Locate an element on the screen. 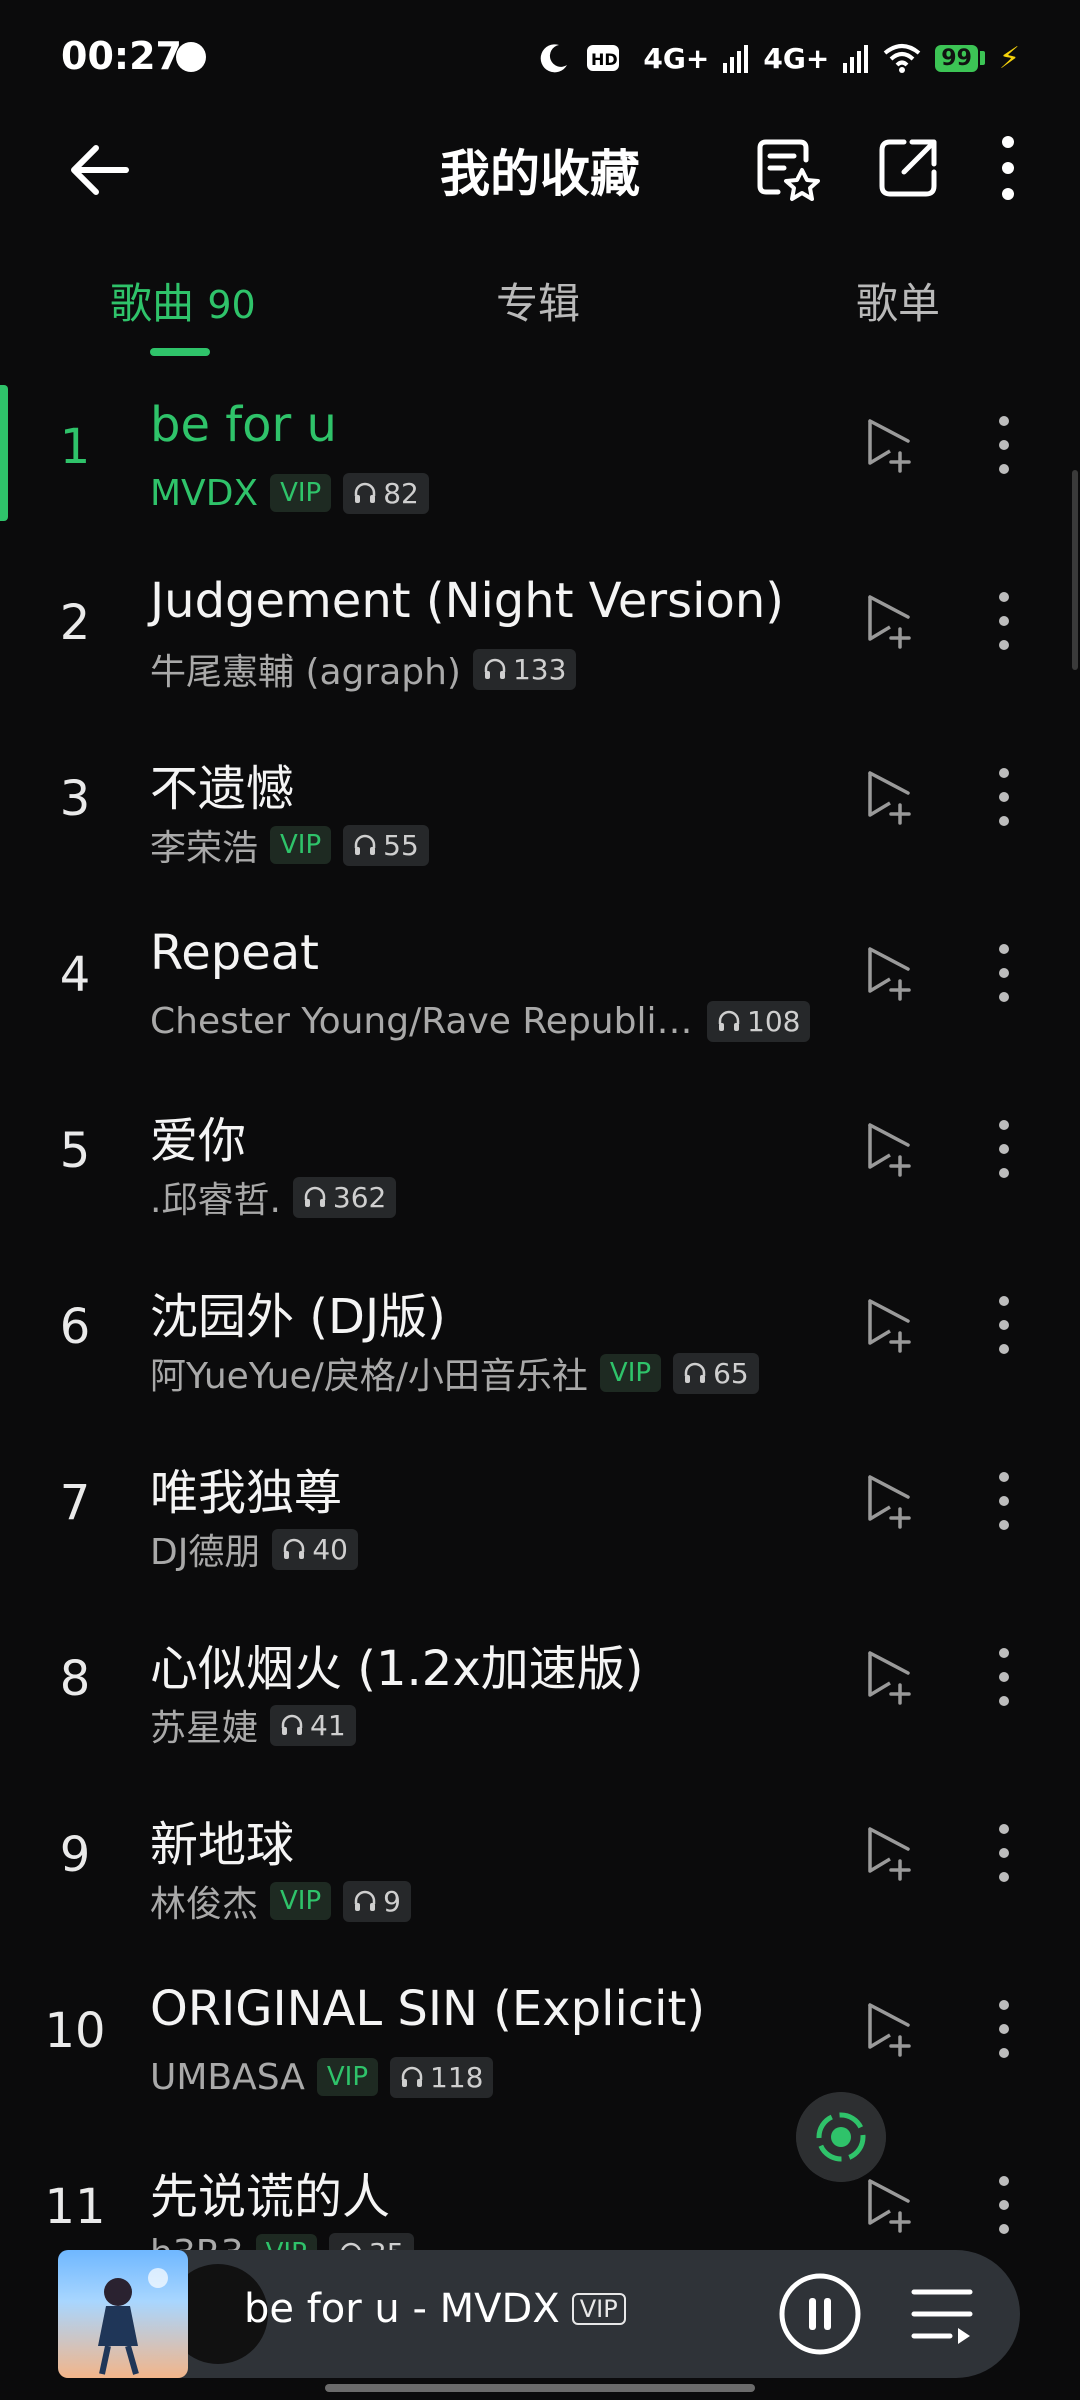 The height and width of the screenshot is (2400, 1080). song-artist: 牛尾憲輔 (agraph) is located at coordinates (305, 672).